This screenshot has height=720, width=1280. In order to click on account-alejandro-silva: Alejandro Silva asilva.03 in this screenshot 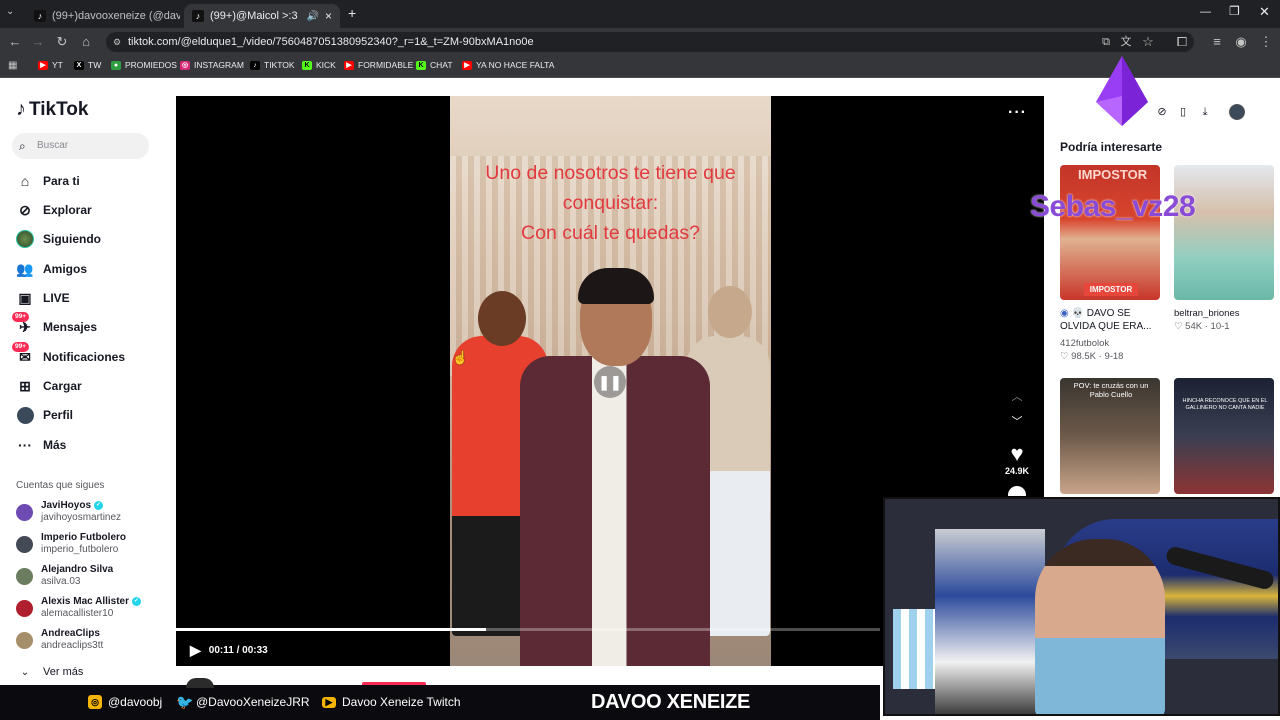, I will do `click(64, 576)`.